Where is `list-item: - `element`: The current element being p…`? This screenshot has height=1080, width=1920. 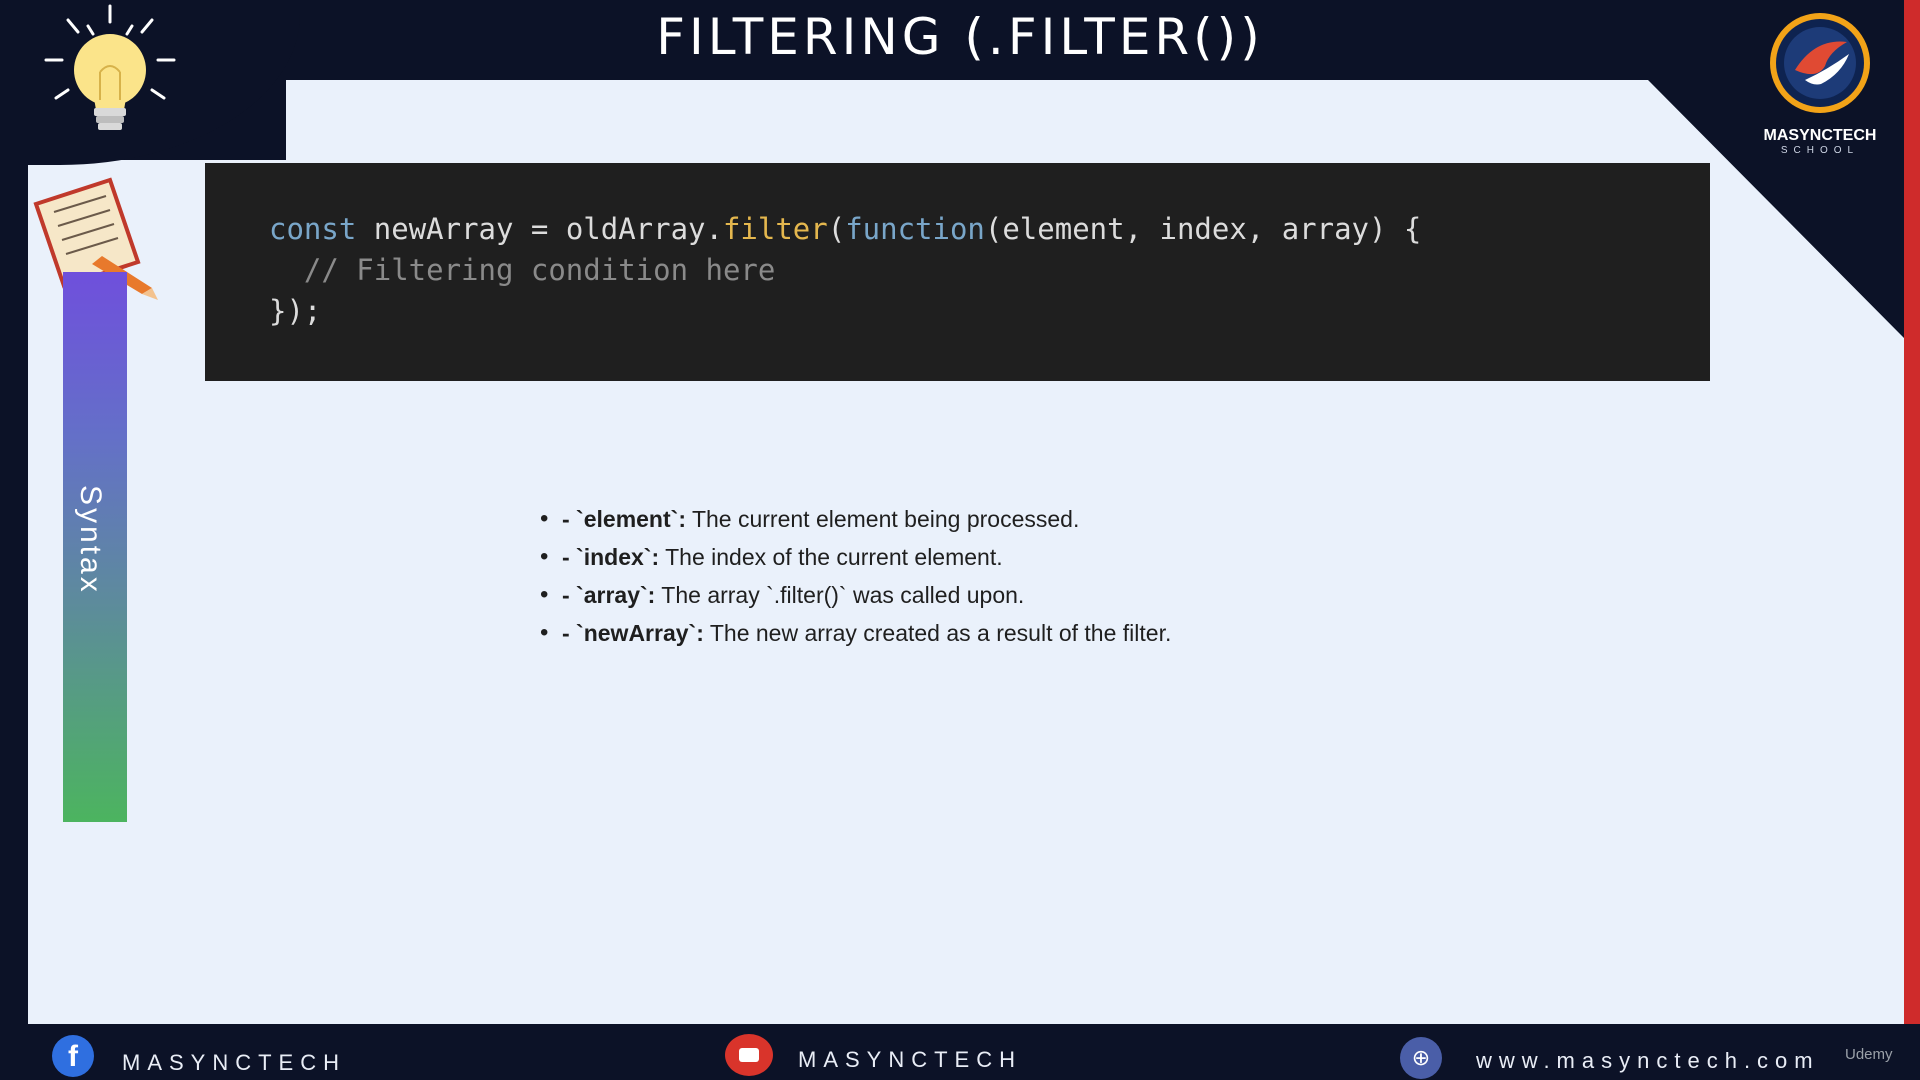 list-item: - `element`: The current element being p… is located at coordinates (855, 519).